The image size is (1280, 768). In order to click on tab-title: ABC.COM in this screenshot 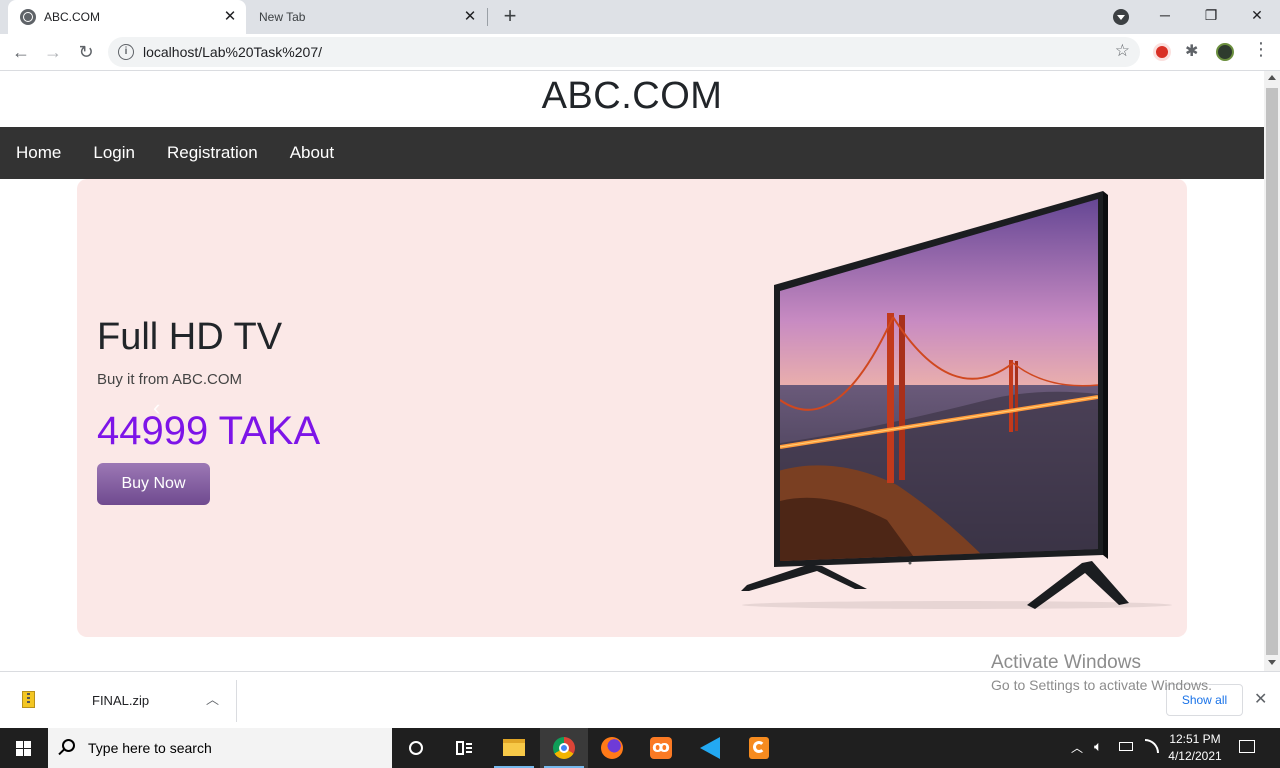, I will do `click(72, 17)`.